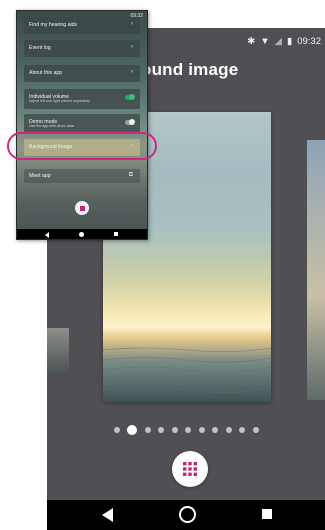 The image size is (325, 530). I want to click on menu-item-meet-app: Meet app ⧉, so click(82, 176).